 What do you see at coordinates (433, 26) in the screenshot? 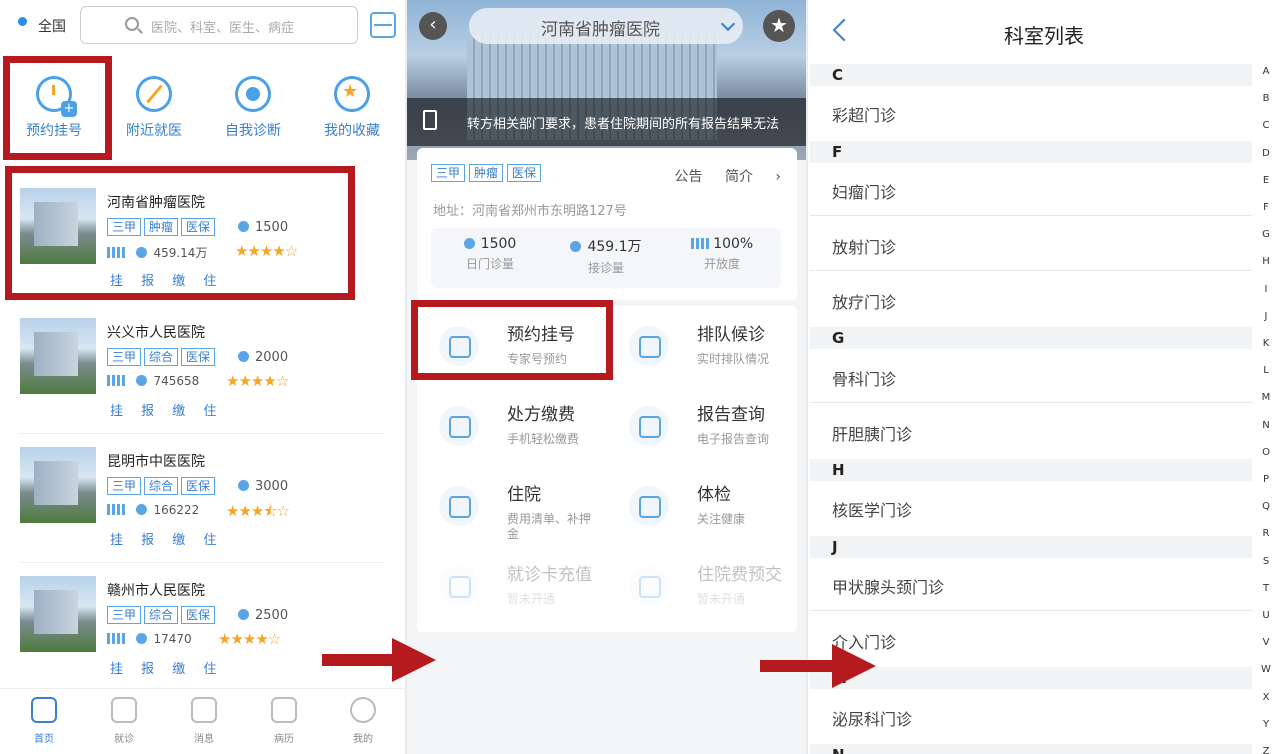
I see `back-icon: ‹` at bounding box center [433, 26].